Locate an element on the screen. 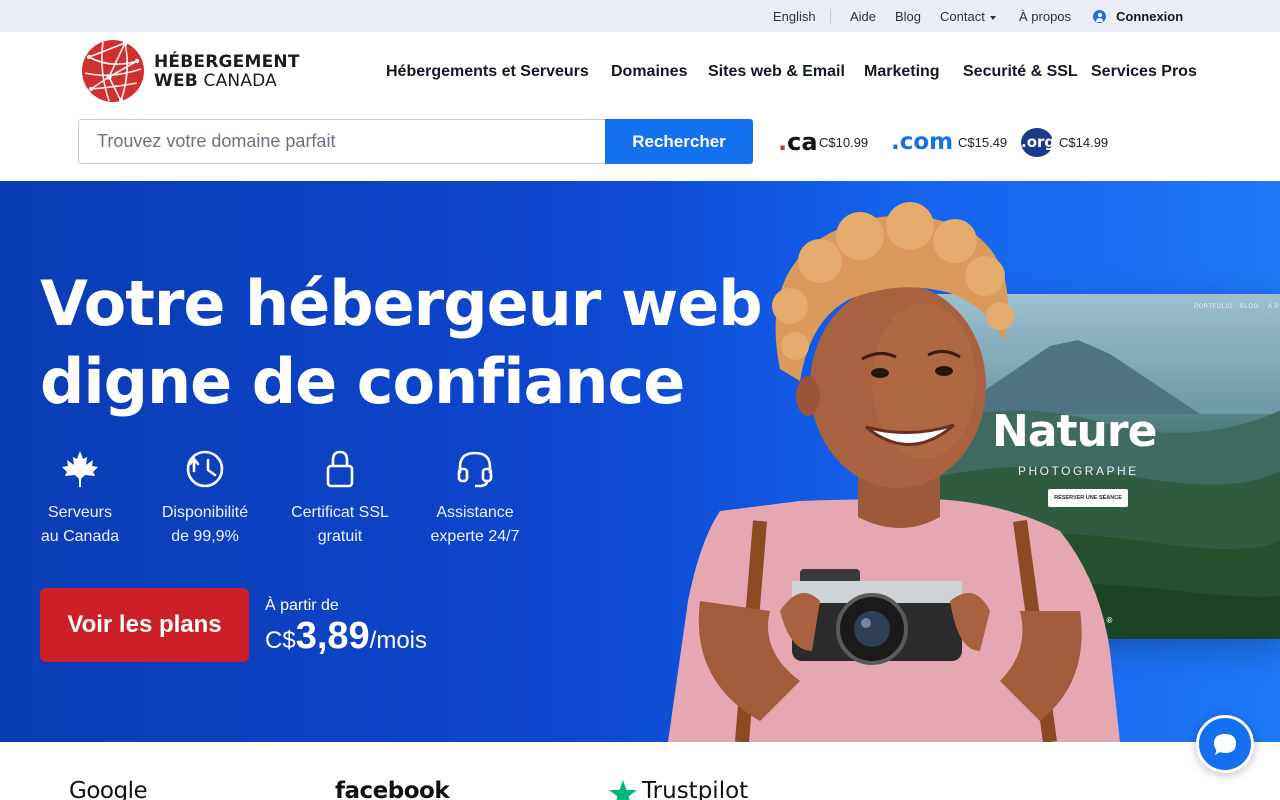  hero-title-line1: Votre hébergeur web is located at coordinates (401, 303).